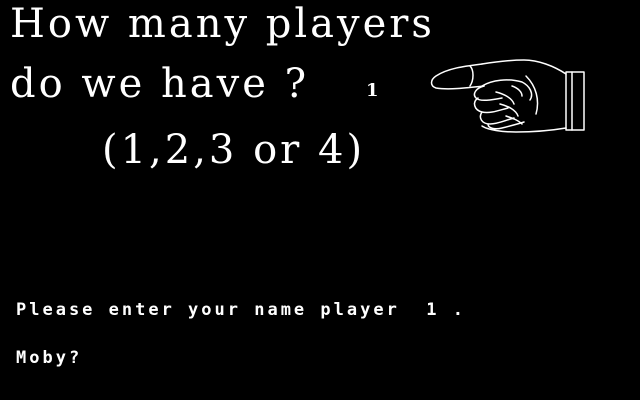 The image size is (640, 400). I want to click on player-count-answer: 1, so click(372, 90).